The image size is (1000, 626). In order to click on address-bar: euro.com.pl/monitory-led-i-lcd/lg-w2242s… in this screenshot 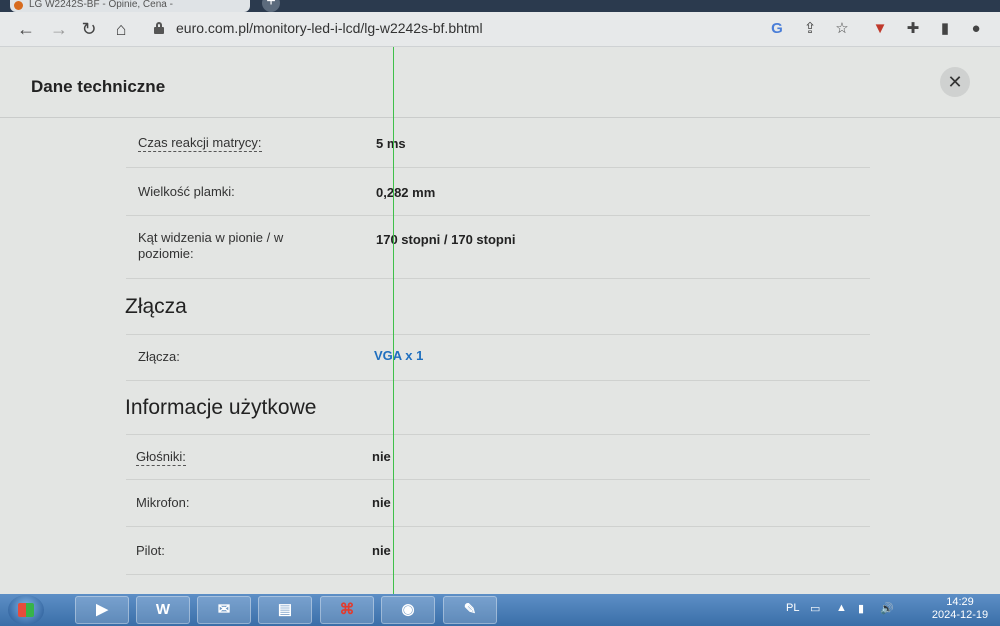, I will do `click(442, 29)`.